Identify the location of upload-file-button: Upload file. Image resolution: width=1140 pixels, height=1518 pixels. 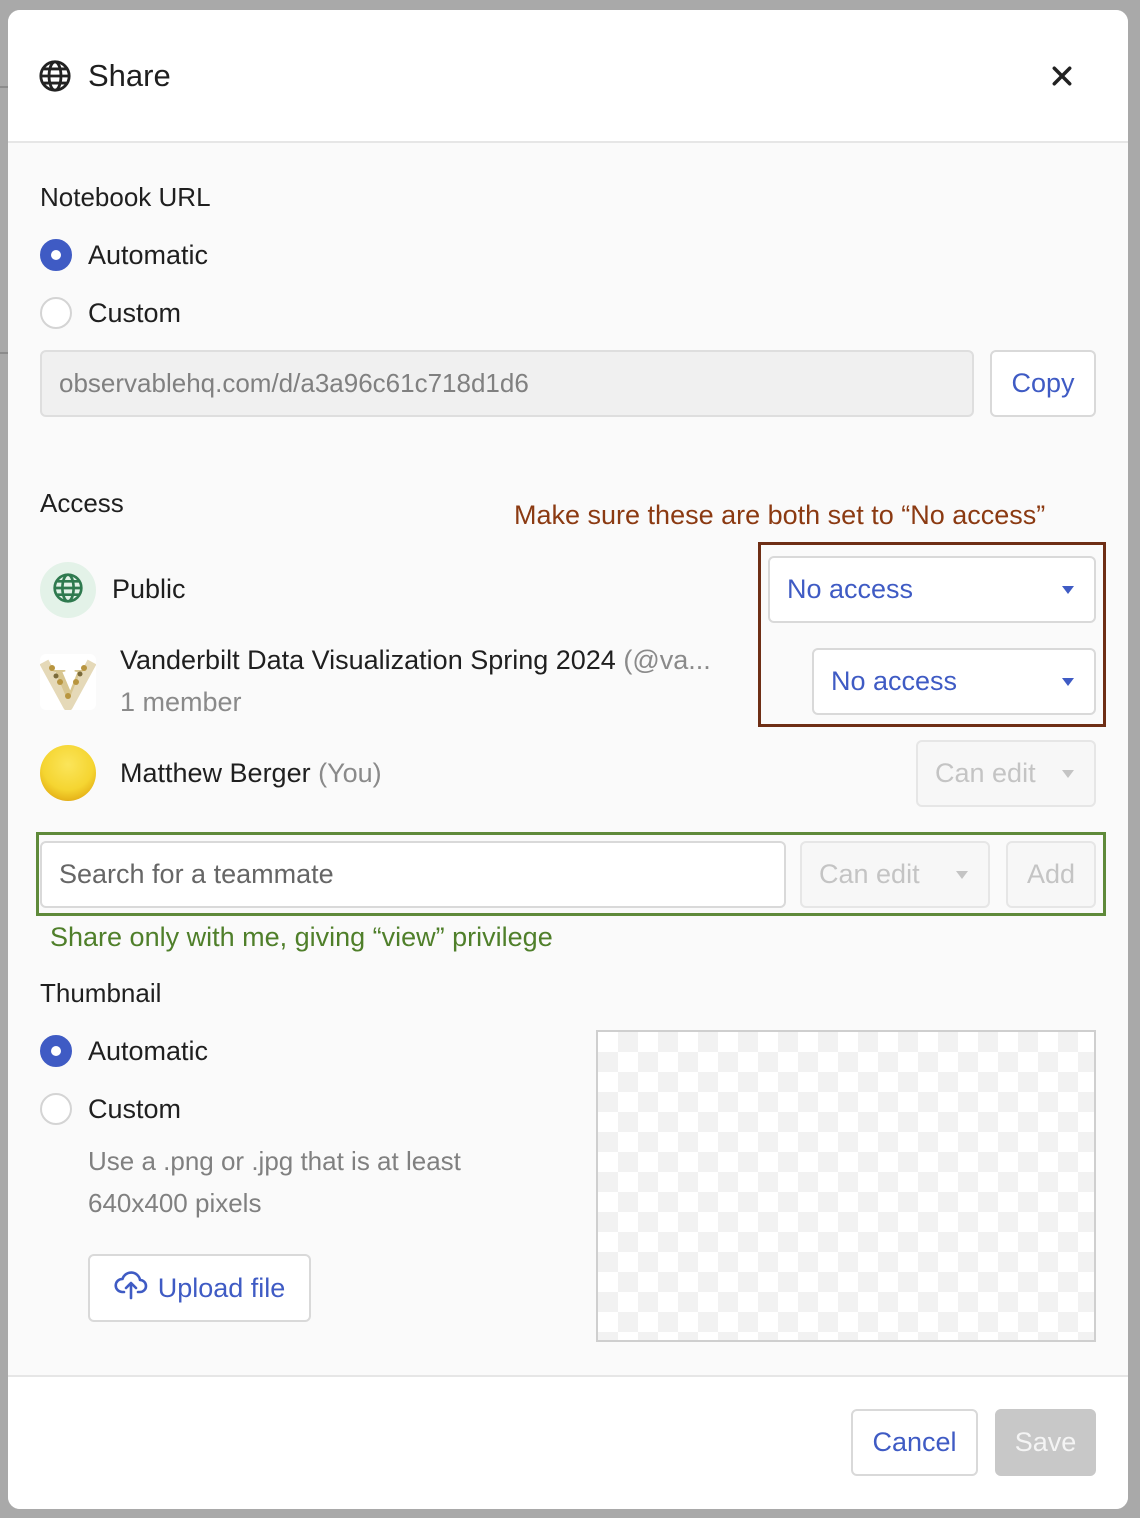
(199, 1288).